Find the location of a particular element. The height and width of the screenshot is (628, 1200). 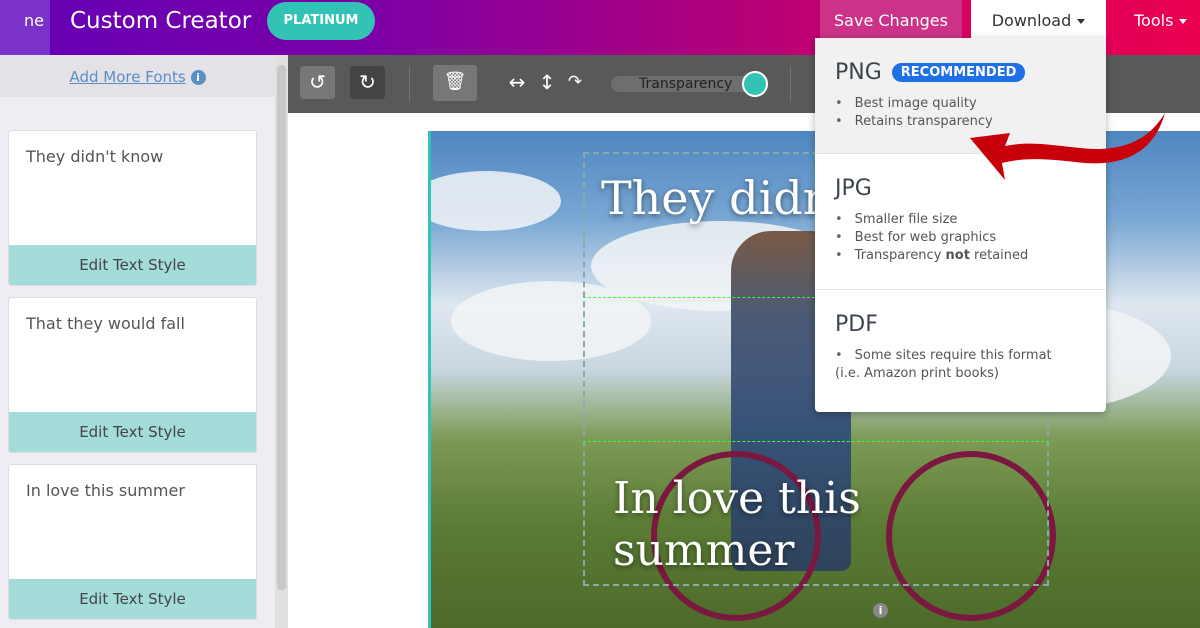

text-card-input: They didn't know is located at coordinates (132, 188).